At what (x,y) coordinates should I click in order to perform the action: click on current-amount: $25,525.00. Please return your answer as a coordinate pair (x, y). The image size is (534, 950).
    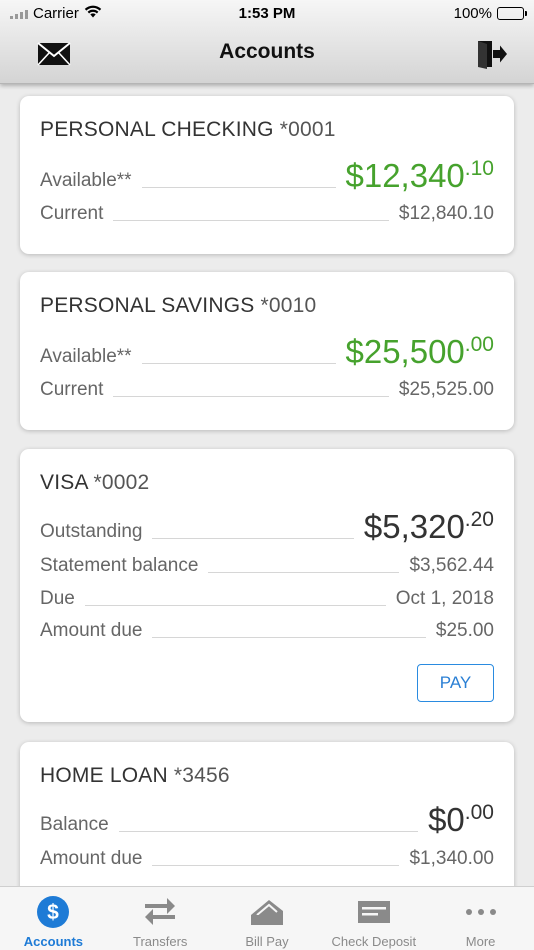
    Looking at the image, I should click on (446, 389).